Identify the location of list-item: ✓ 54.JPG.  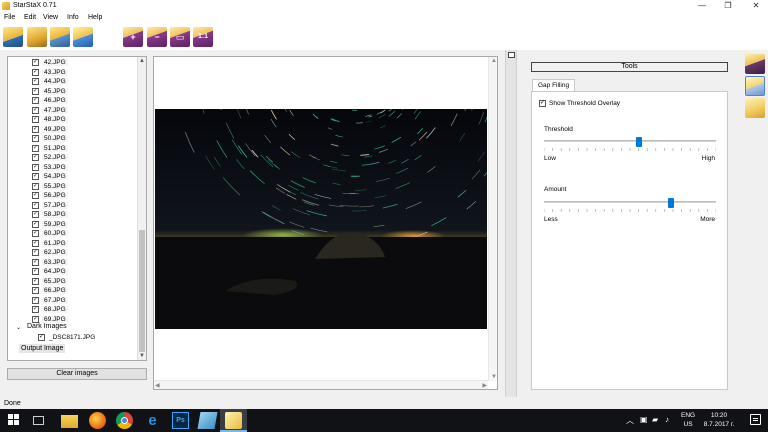
(73, 177).